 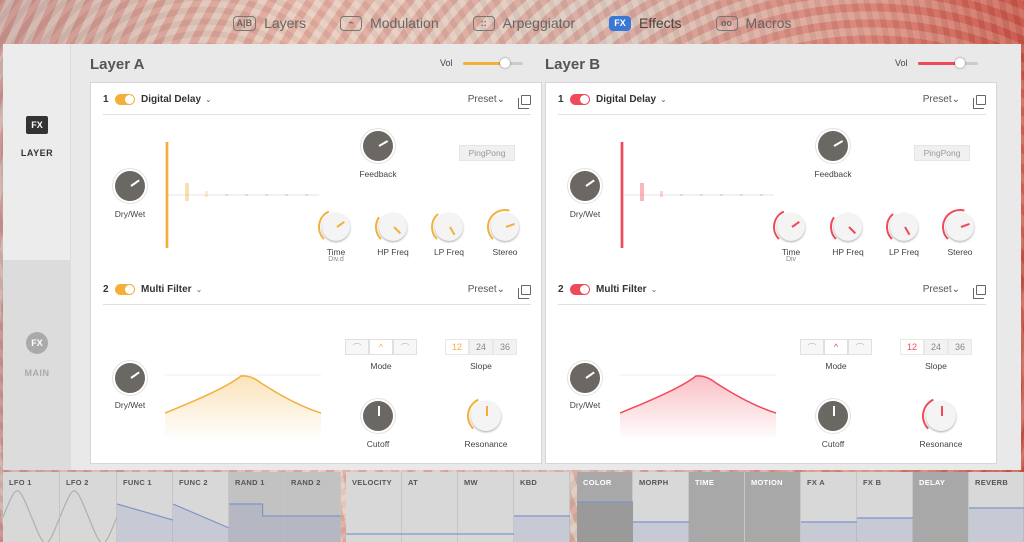 What do you see at coordinates (901, 63) in the screenshot?
I see `layer-b-vol-label: Vol` at bounding box center [901, 63].